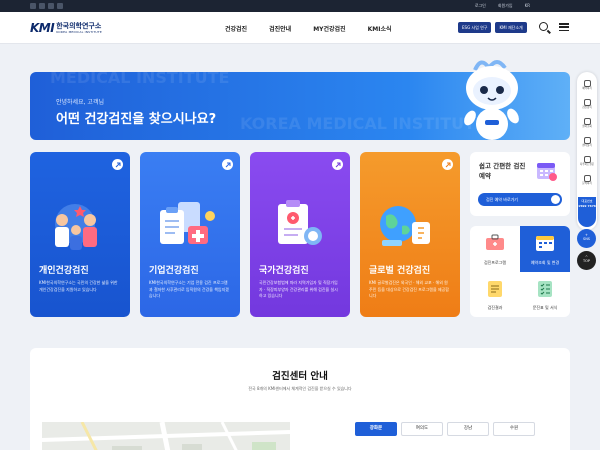 The width and height of the screenshot is (600, 450). What do you see at coordinates (587, 206) in the screenshot?
I see `phone-number: 1599 7676` at bounding box center [587, 206].